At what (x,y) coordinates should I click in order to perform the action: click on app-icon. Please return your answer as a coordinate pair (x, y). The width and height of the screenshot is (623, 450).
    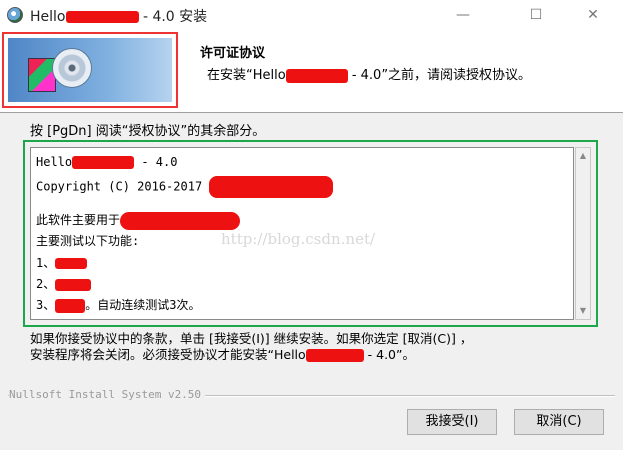
    Looking at the image, I should click on (15, 15).